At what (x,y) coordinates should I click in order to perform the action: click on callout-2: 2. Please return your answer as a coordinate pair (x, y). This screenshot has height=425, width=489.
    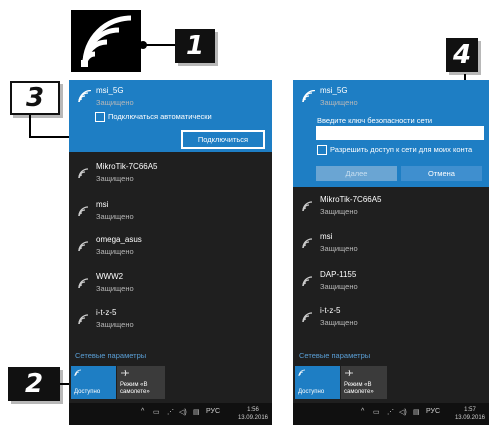
    Looking at the image, I should click on (34, 384).